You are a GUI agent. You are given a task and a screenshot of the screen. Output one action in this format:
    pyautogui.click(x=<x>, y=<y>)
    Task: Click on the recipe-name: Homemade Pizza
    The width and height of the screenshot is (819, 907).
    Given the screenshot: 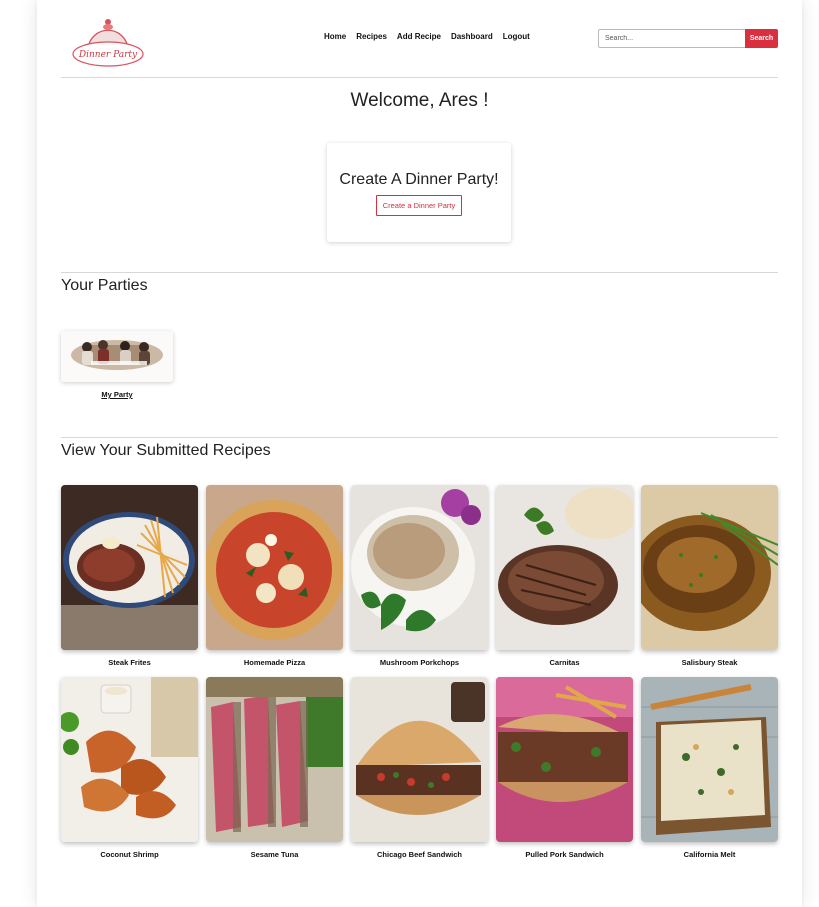 What is the action you would take?
    pyautogui.click(x=274, y=662)
    